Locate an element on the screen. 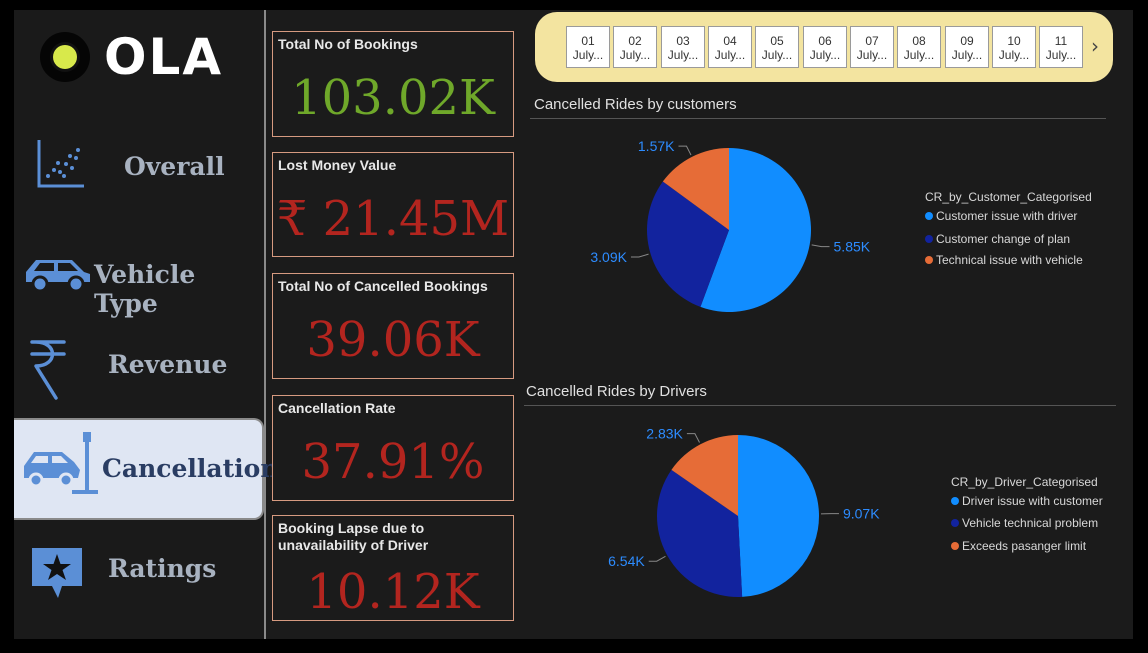  star-review-icon is located at coordinates (57, 573).